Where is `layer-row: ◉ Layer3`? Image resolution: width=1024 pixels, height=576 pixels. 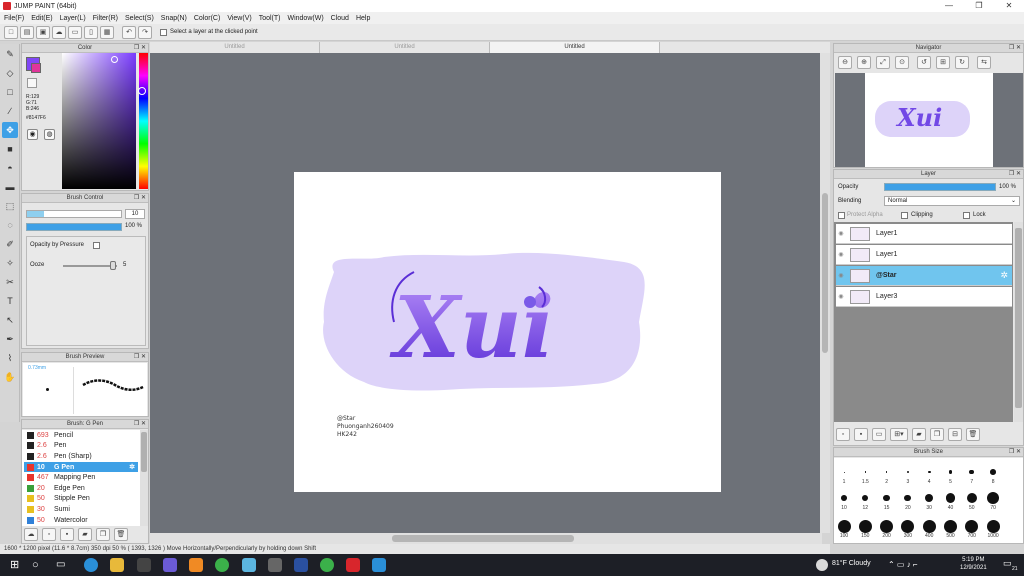
layer-row: ◉ Layer3 is located at coordinates (924, 297).